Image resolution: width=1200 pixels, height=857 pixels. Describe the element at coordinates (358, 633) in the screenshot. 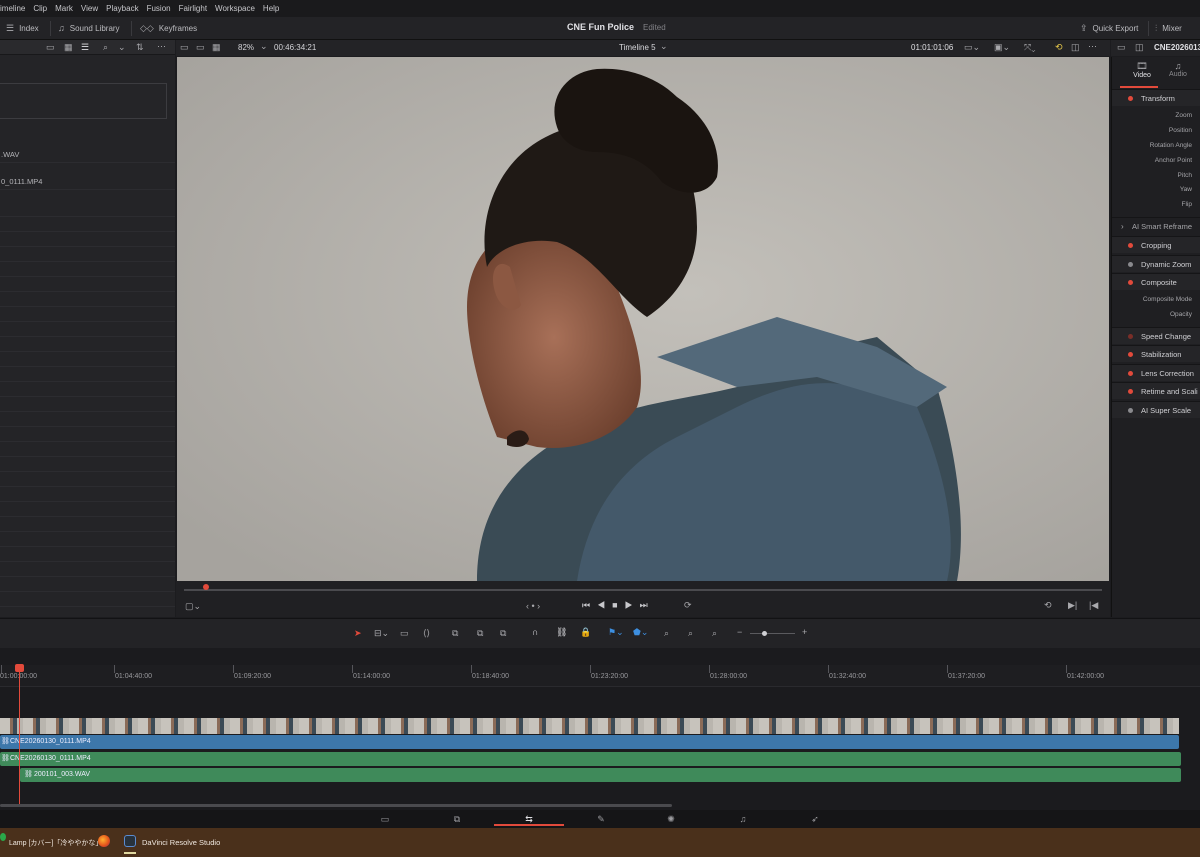

I see `pointer-icon: ➤` at that location.